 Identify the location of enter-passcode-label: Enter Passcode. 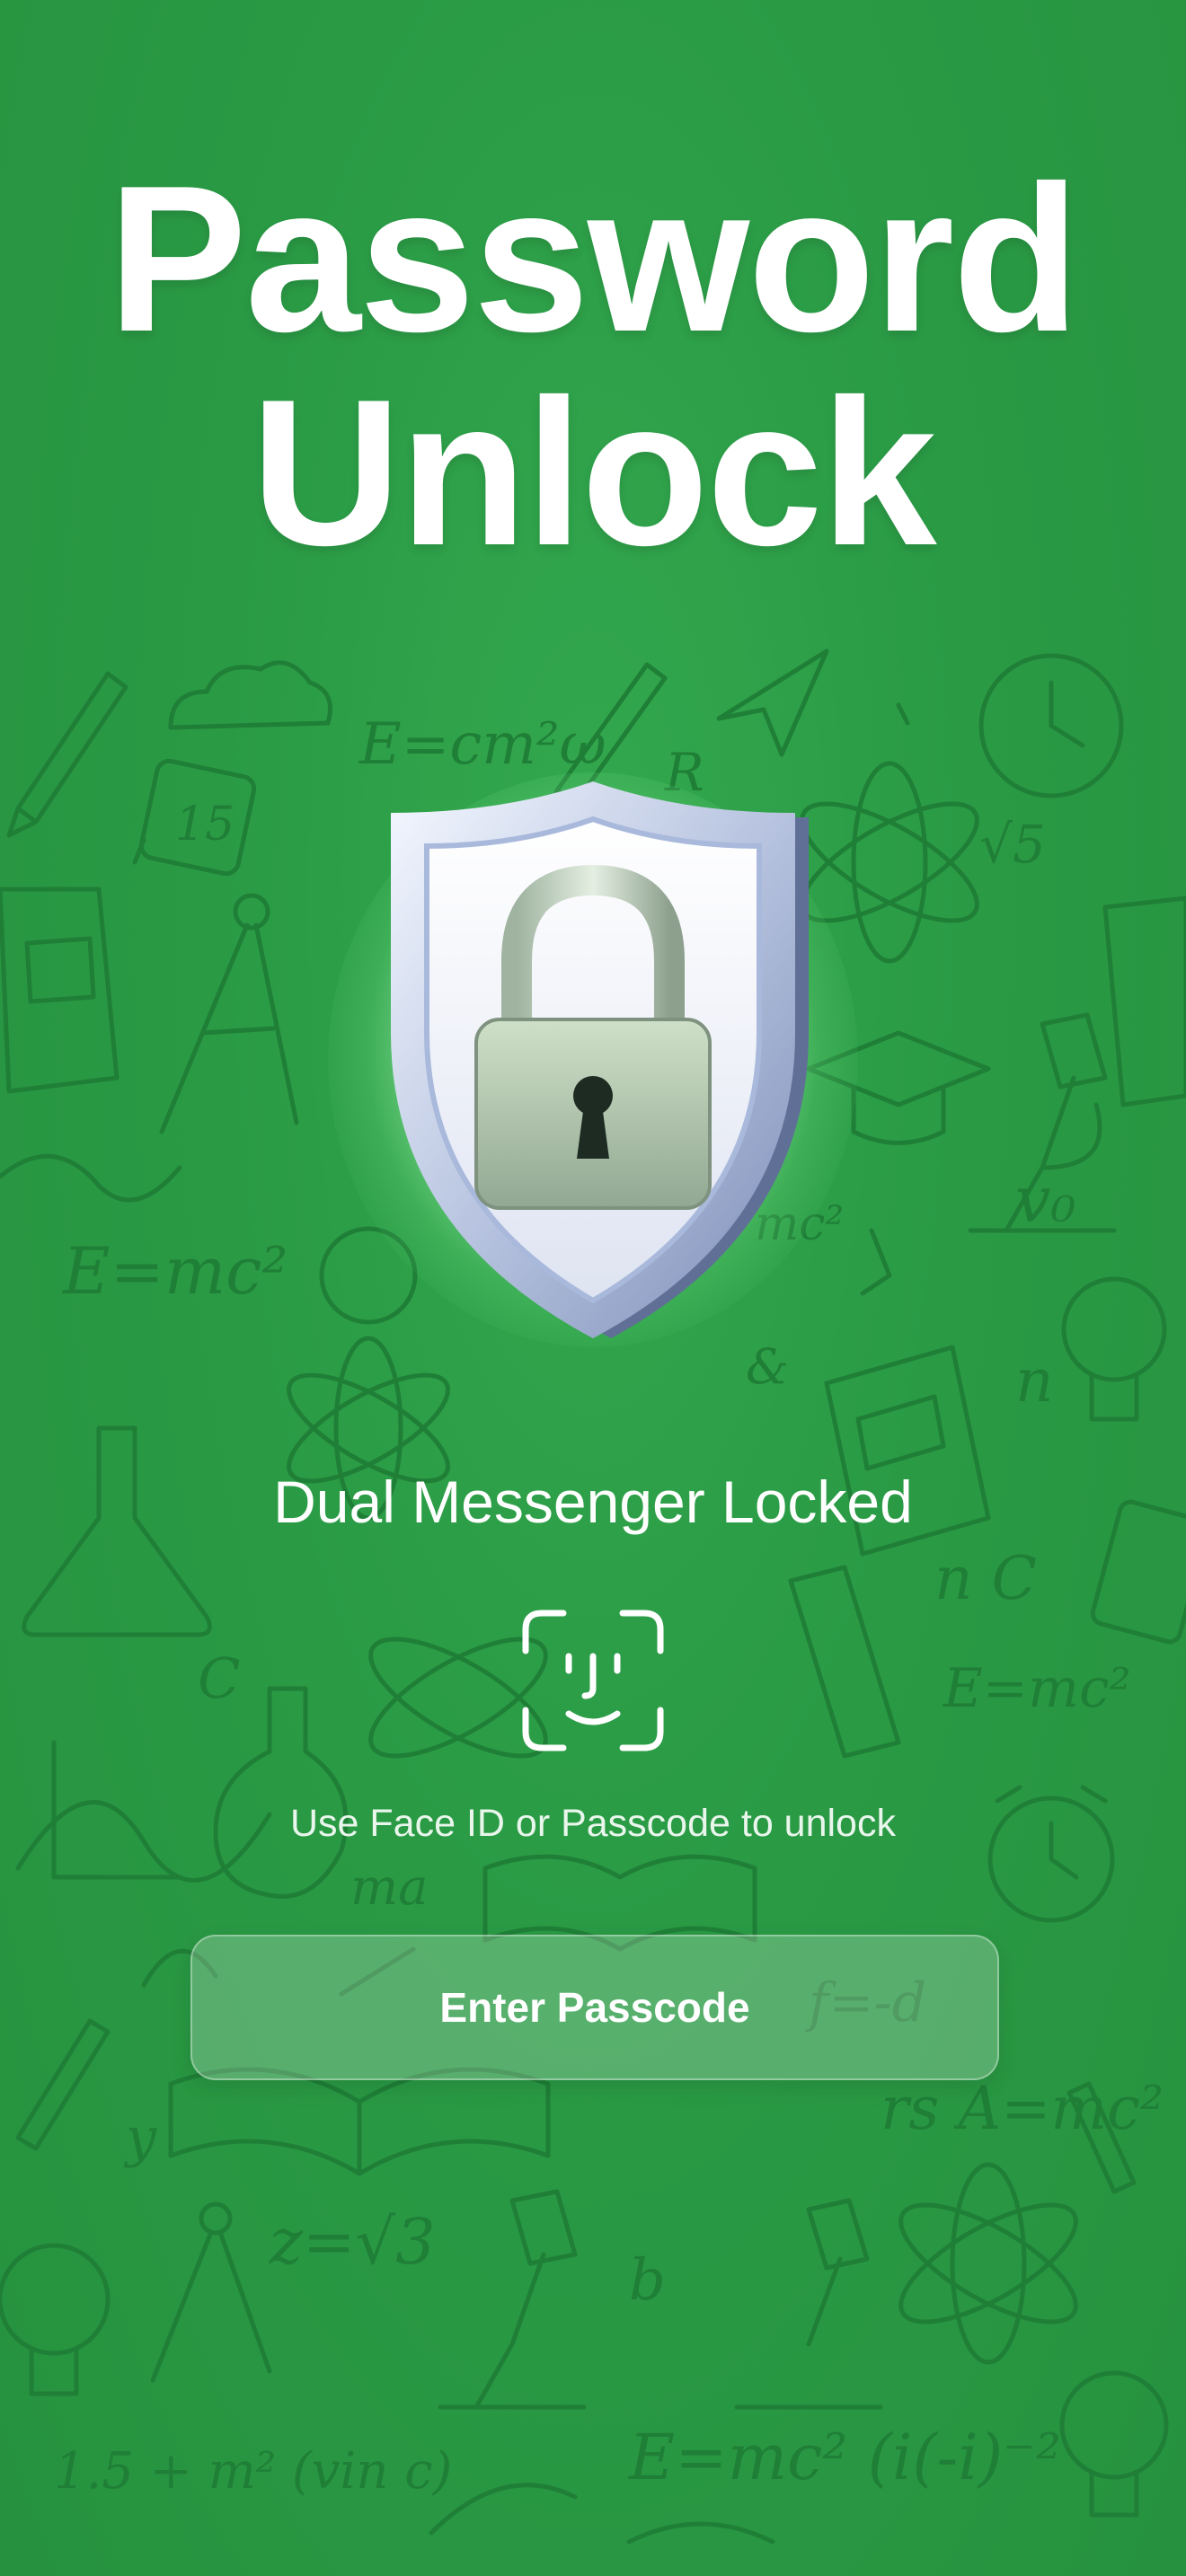
(594, 2007).